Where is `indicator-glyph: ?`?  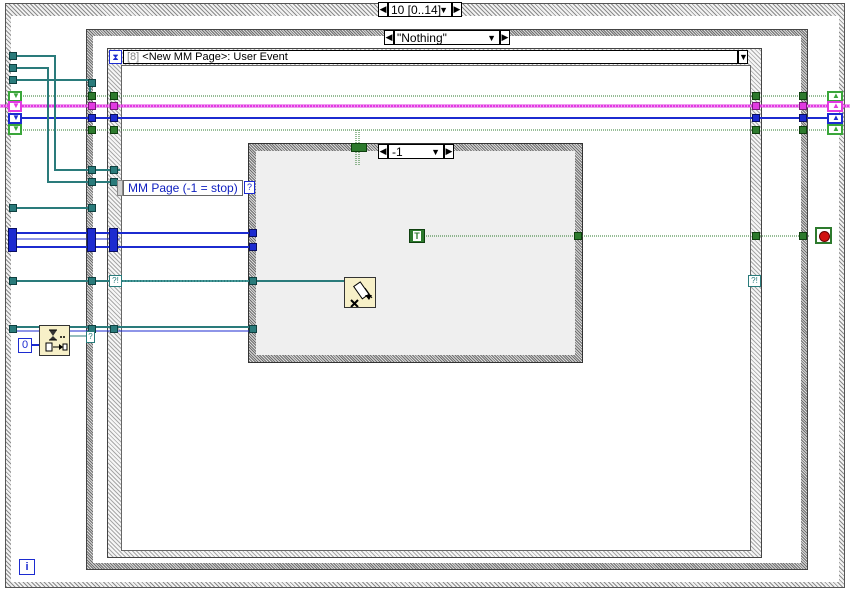
indicator-glyph: ? is located at coordinates (90, 336).